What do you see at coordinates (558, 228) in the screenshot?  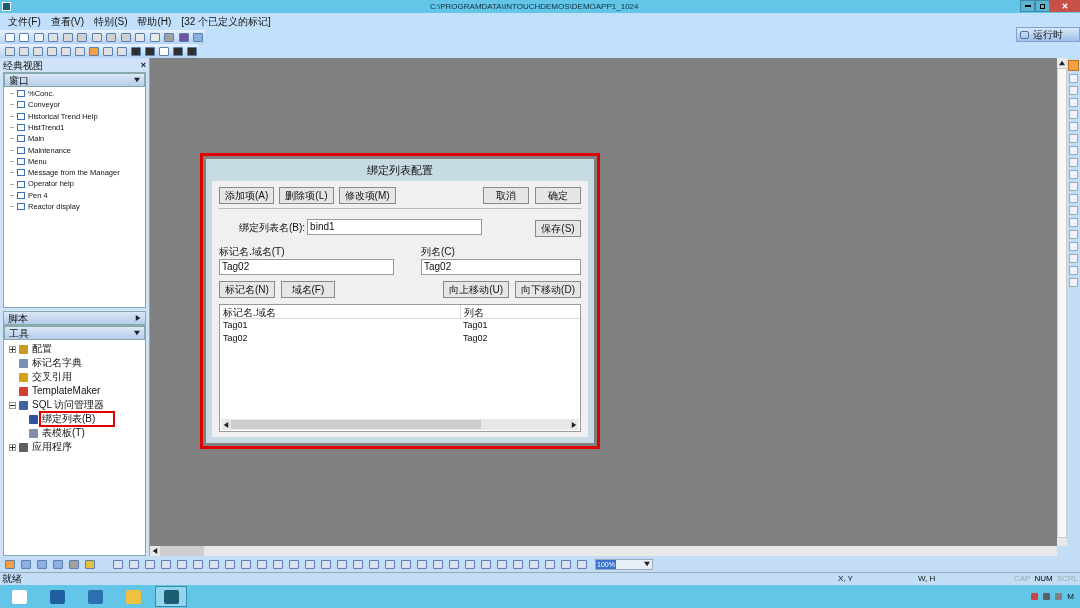 I see `dialog-button: 保存(S)` at bounding box center [558, 228].